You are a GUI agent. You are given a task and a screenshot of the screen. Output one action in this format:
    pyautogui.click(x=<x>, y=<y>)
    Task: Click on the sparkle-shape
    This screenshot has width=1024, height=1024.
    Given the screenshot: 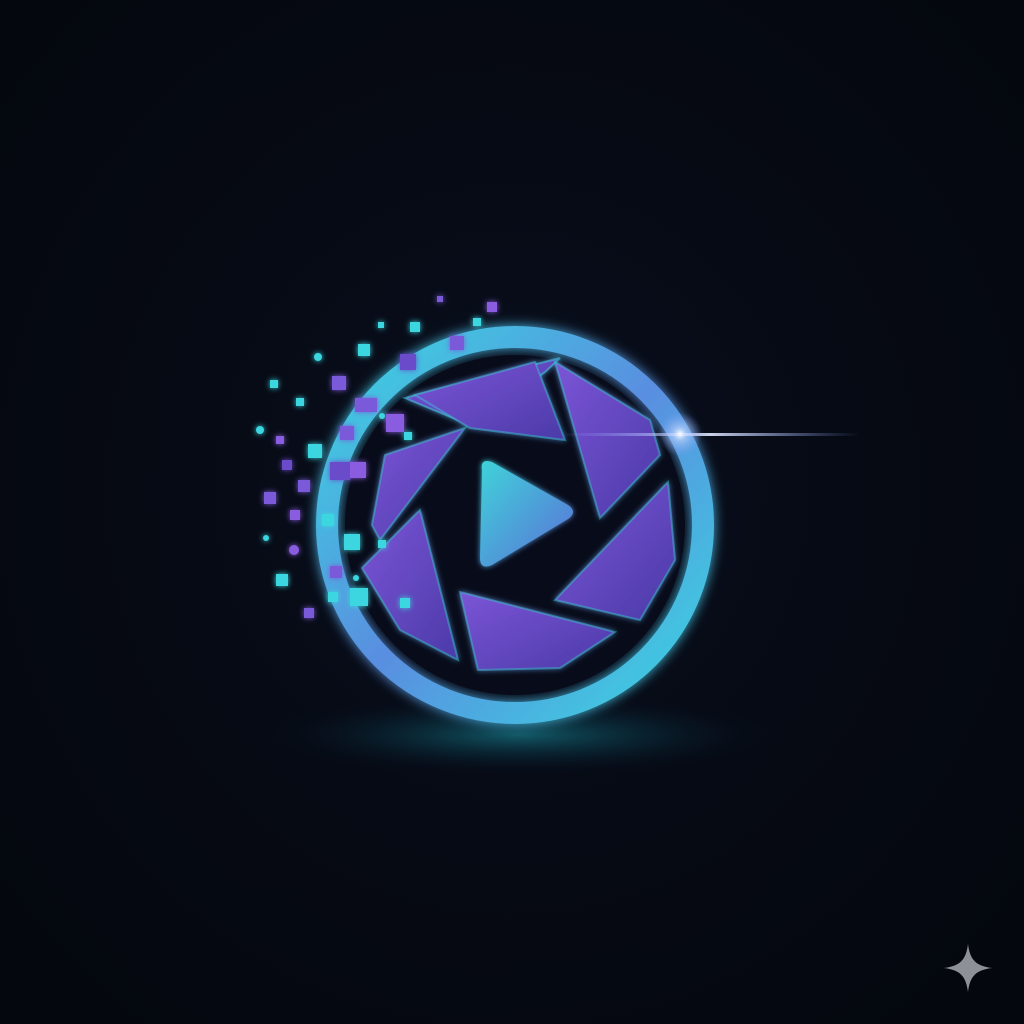 What is the action you would take?
    pyautogui.click(x=968, y=968)
    